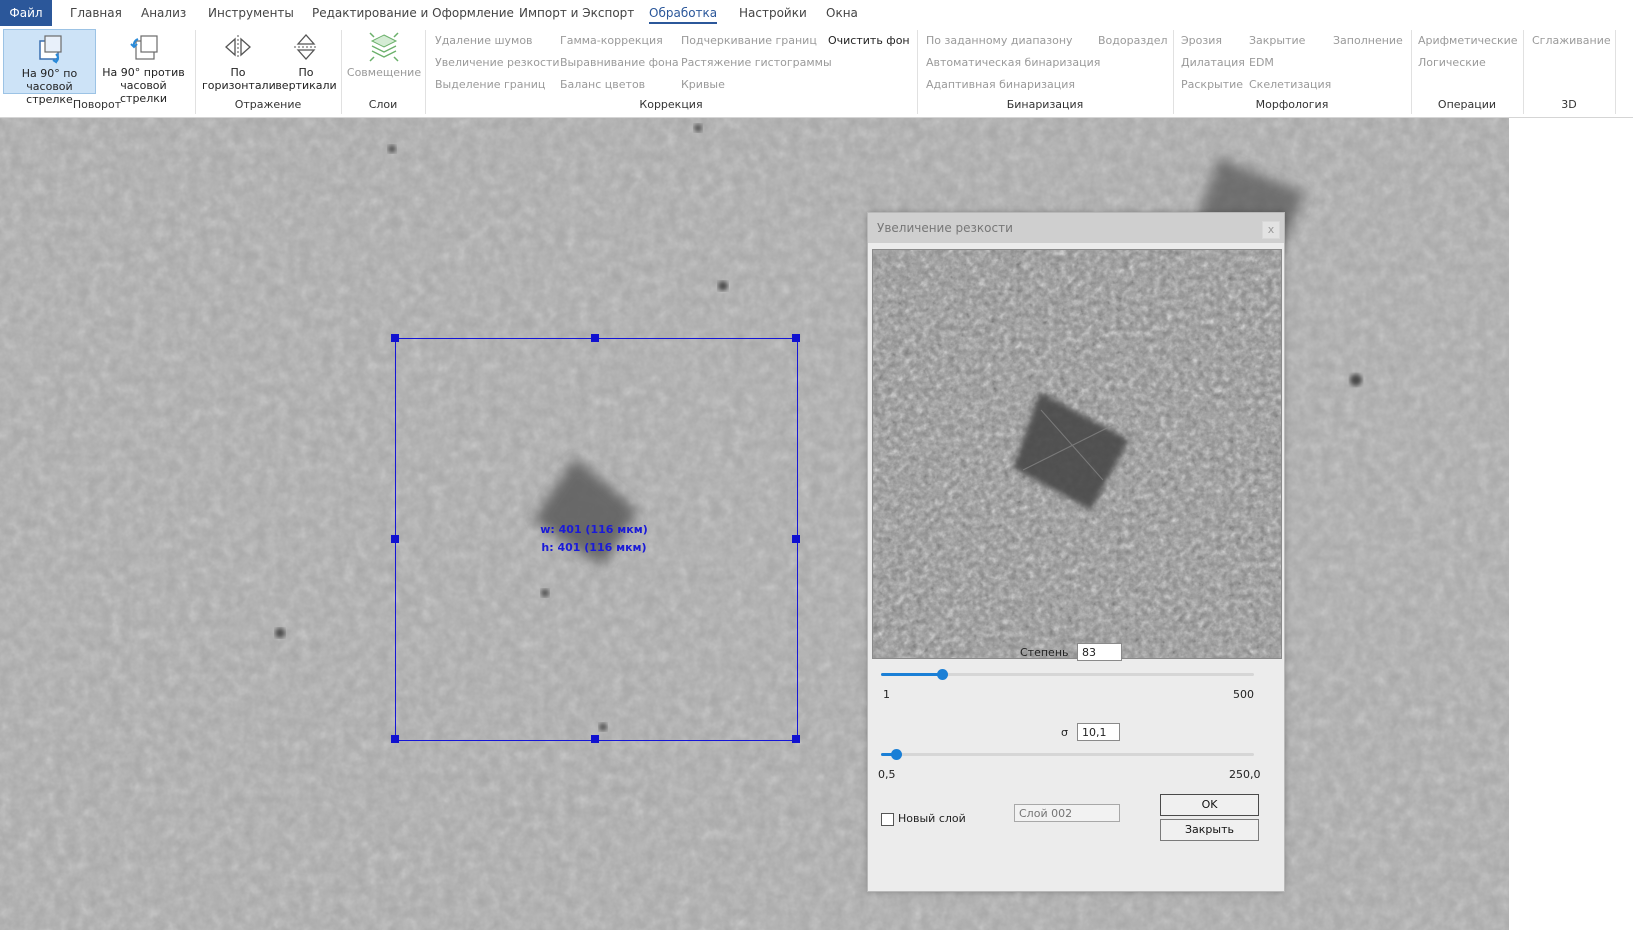  What do you see at coordinates (238, 47) in the screenshot?
I see `flip-horizontal-icon` at bounding box center [238, 47].